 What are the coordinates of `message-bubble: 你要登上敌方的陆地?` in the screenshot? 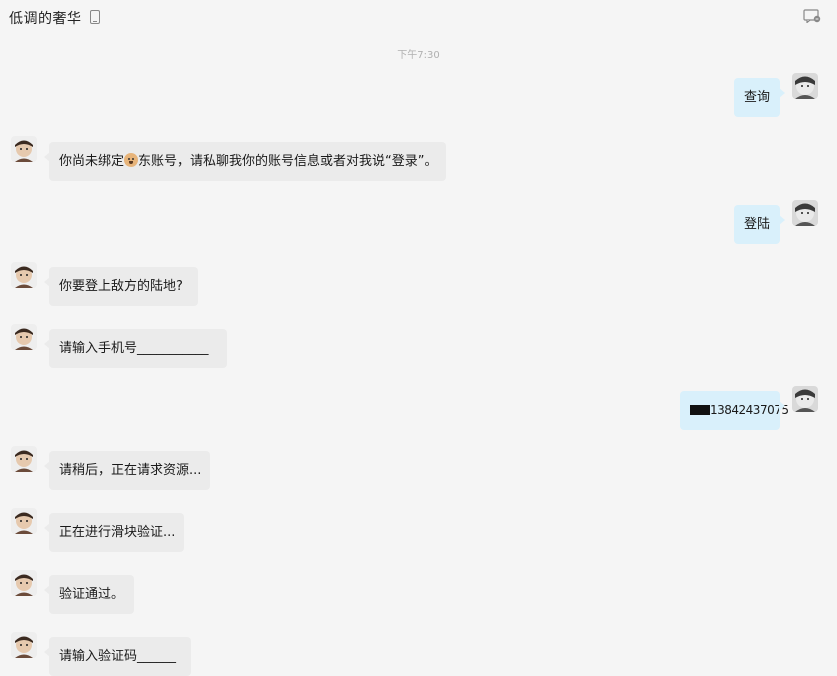 It's located at (121, 286).